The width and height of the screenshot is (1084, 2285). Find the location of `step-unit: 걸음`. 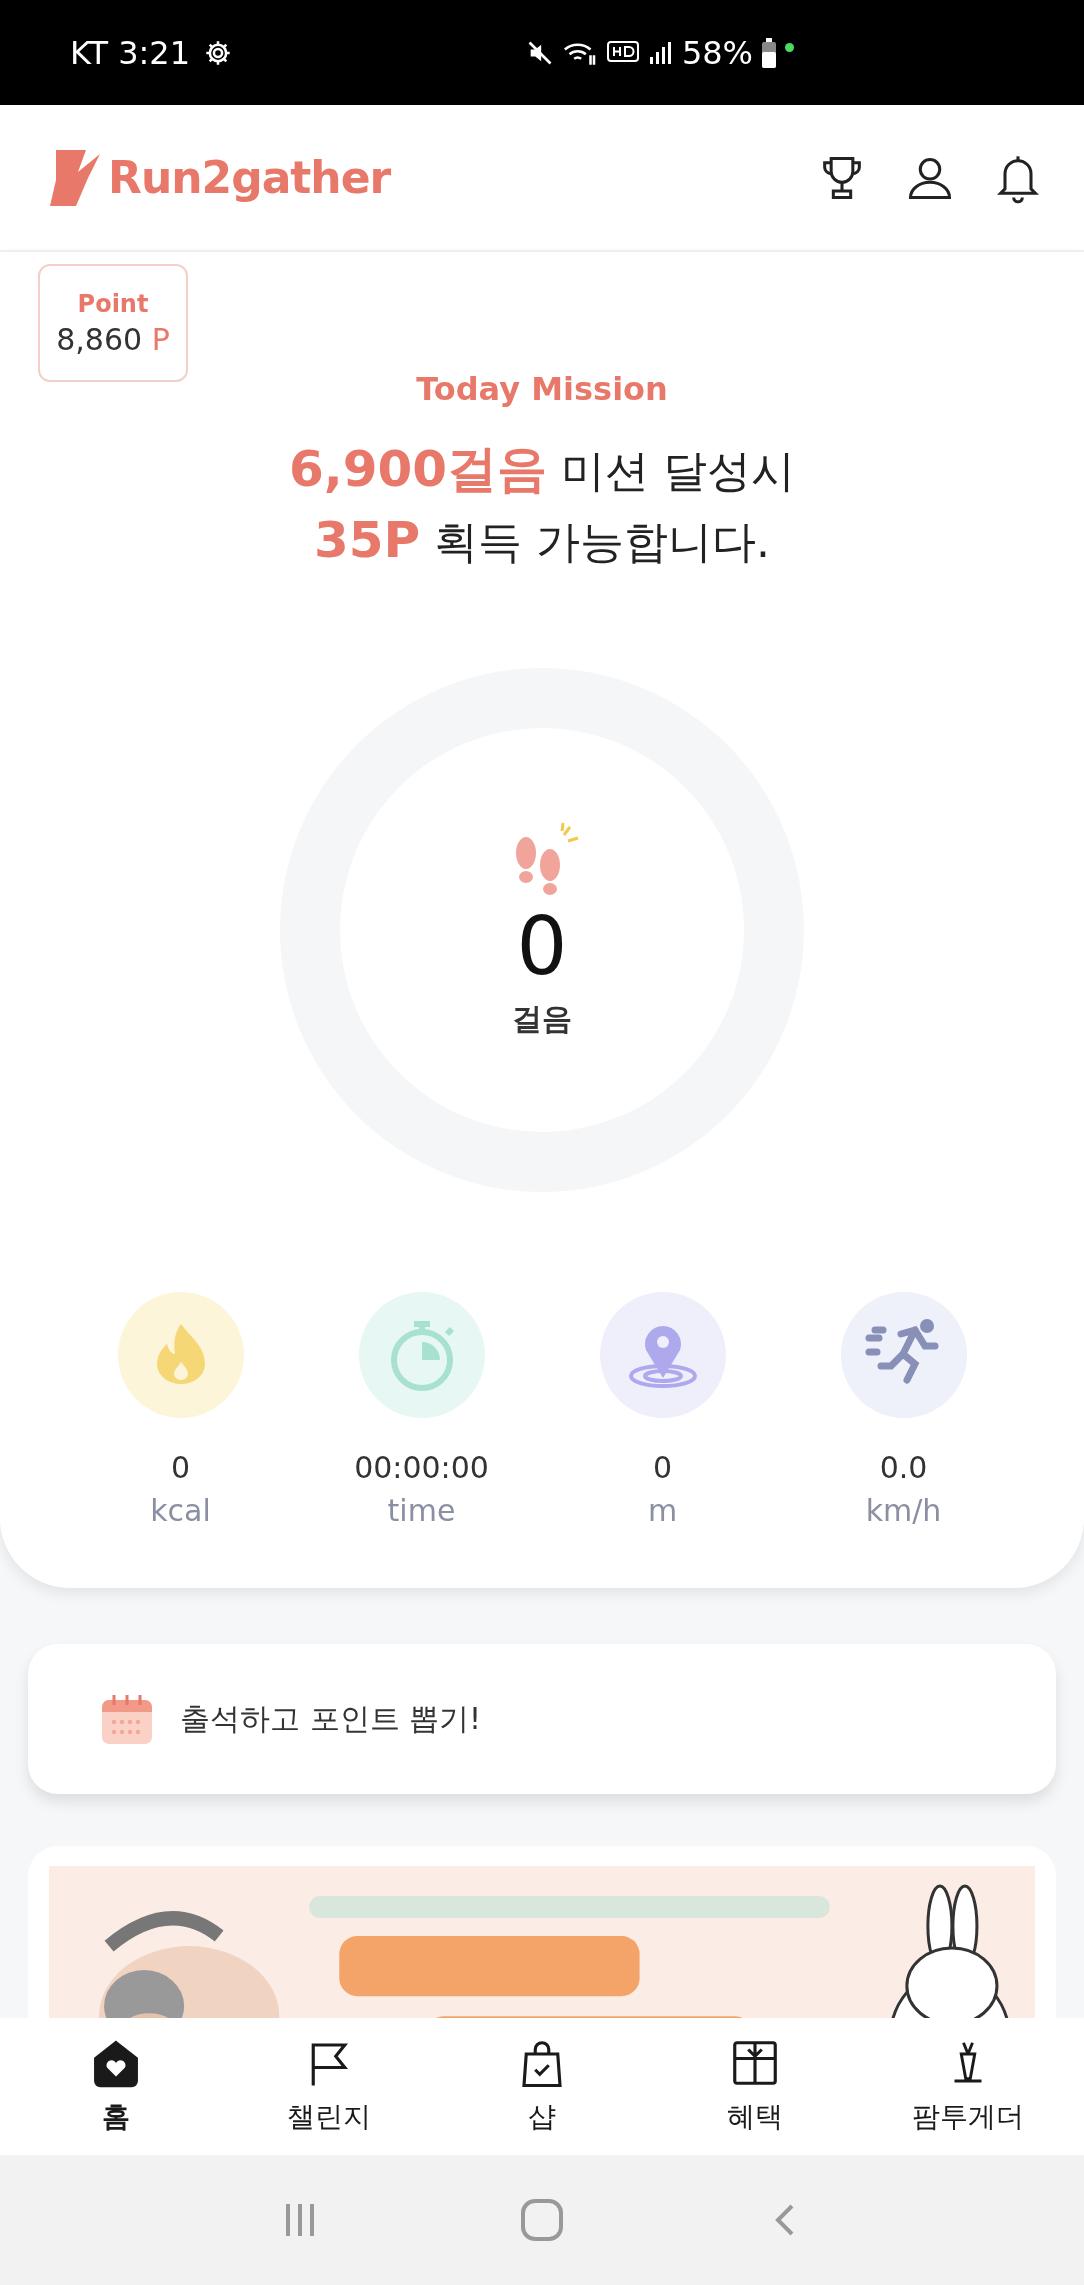

step-unit: 걸음 is located at coordinates (542, 1018).